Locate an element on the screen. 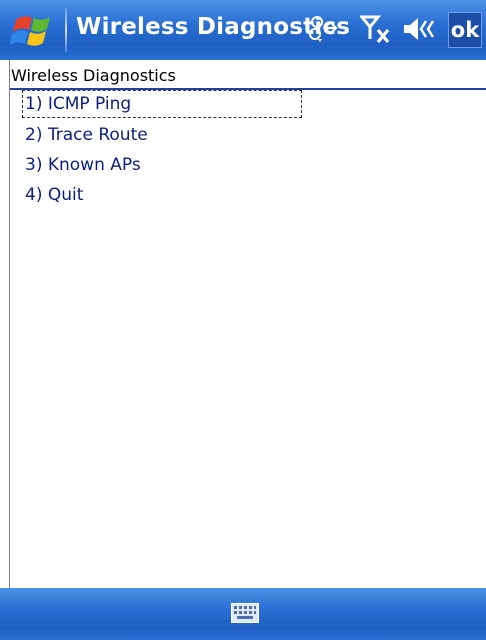 The image size is (486, 640). title-bar: Wireless Diagnostics ok is located at coordinates (243, 30).